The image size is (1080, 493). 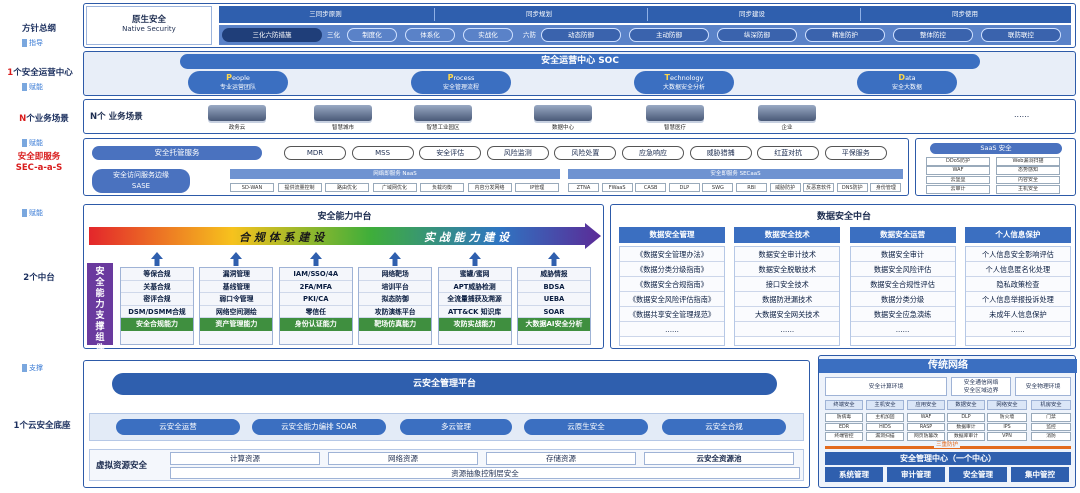 I want to click on mgmt-item: 集中管控, so click(x=1040, y=474).